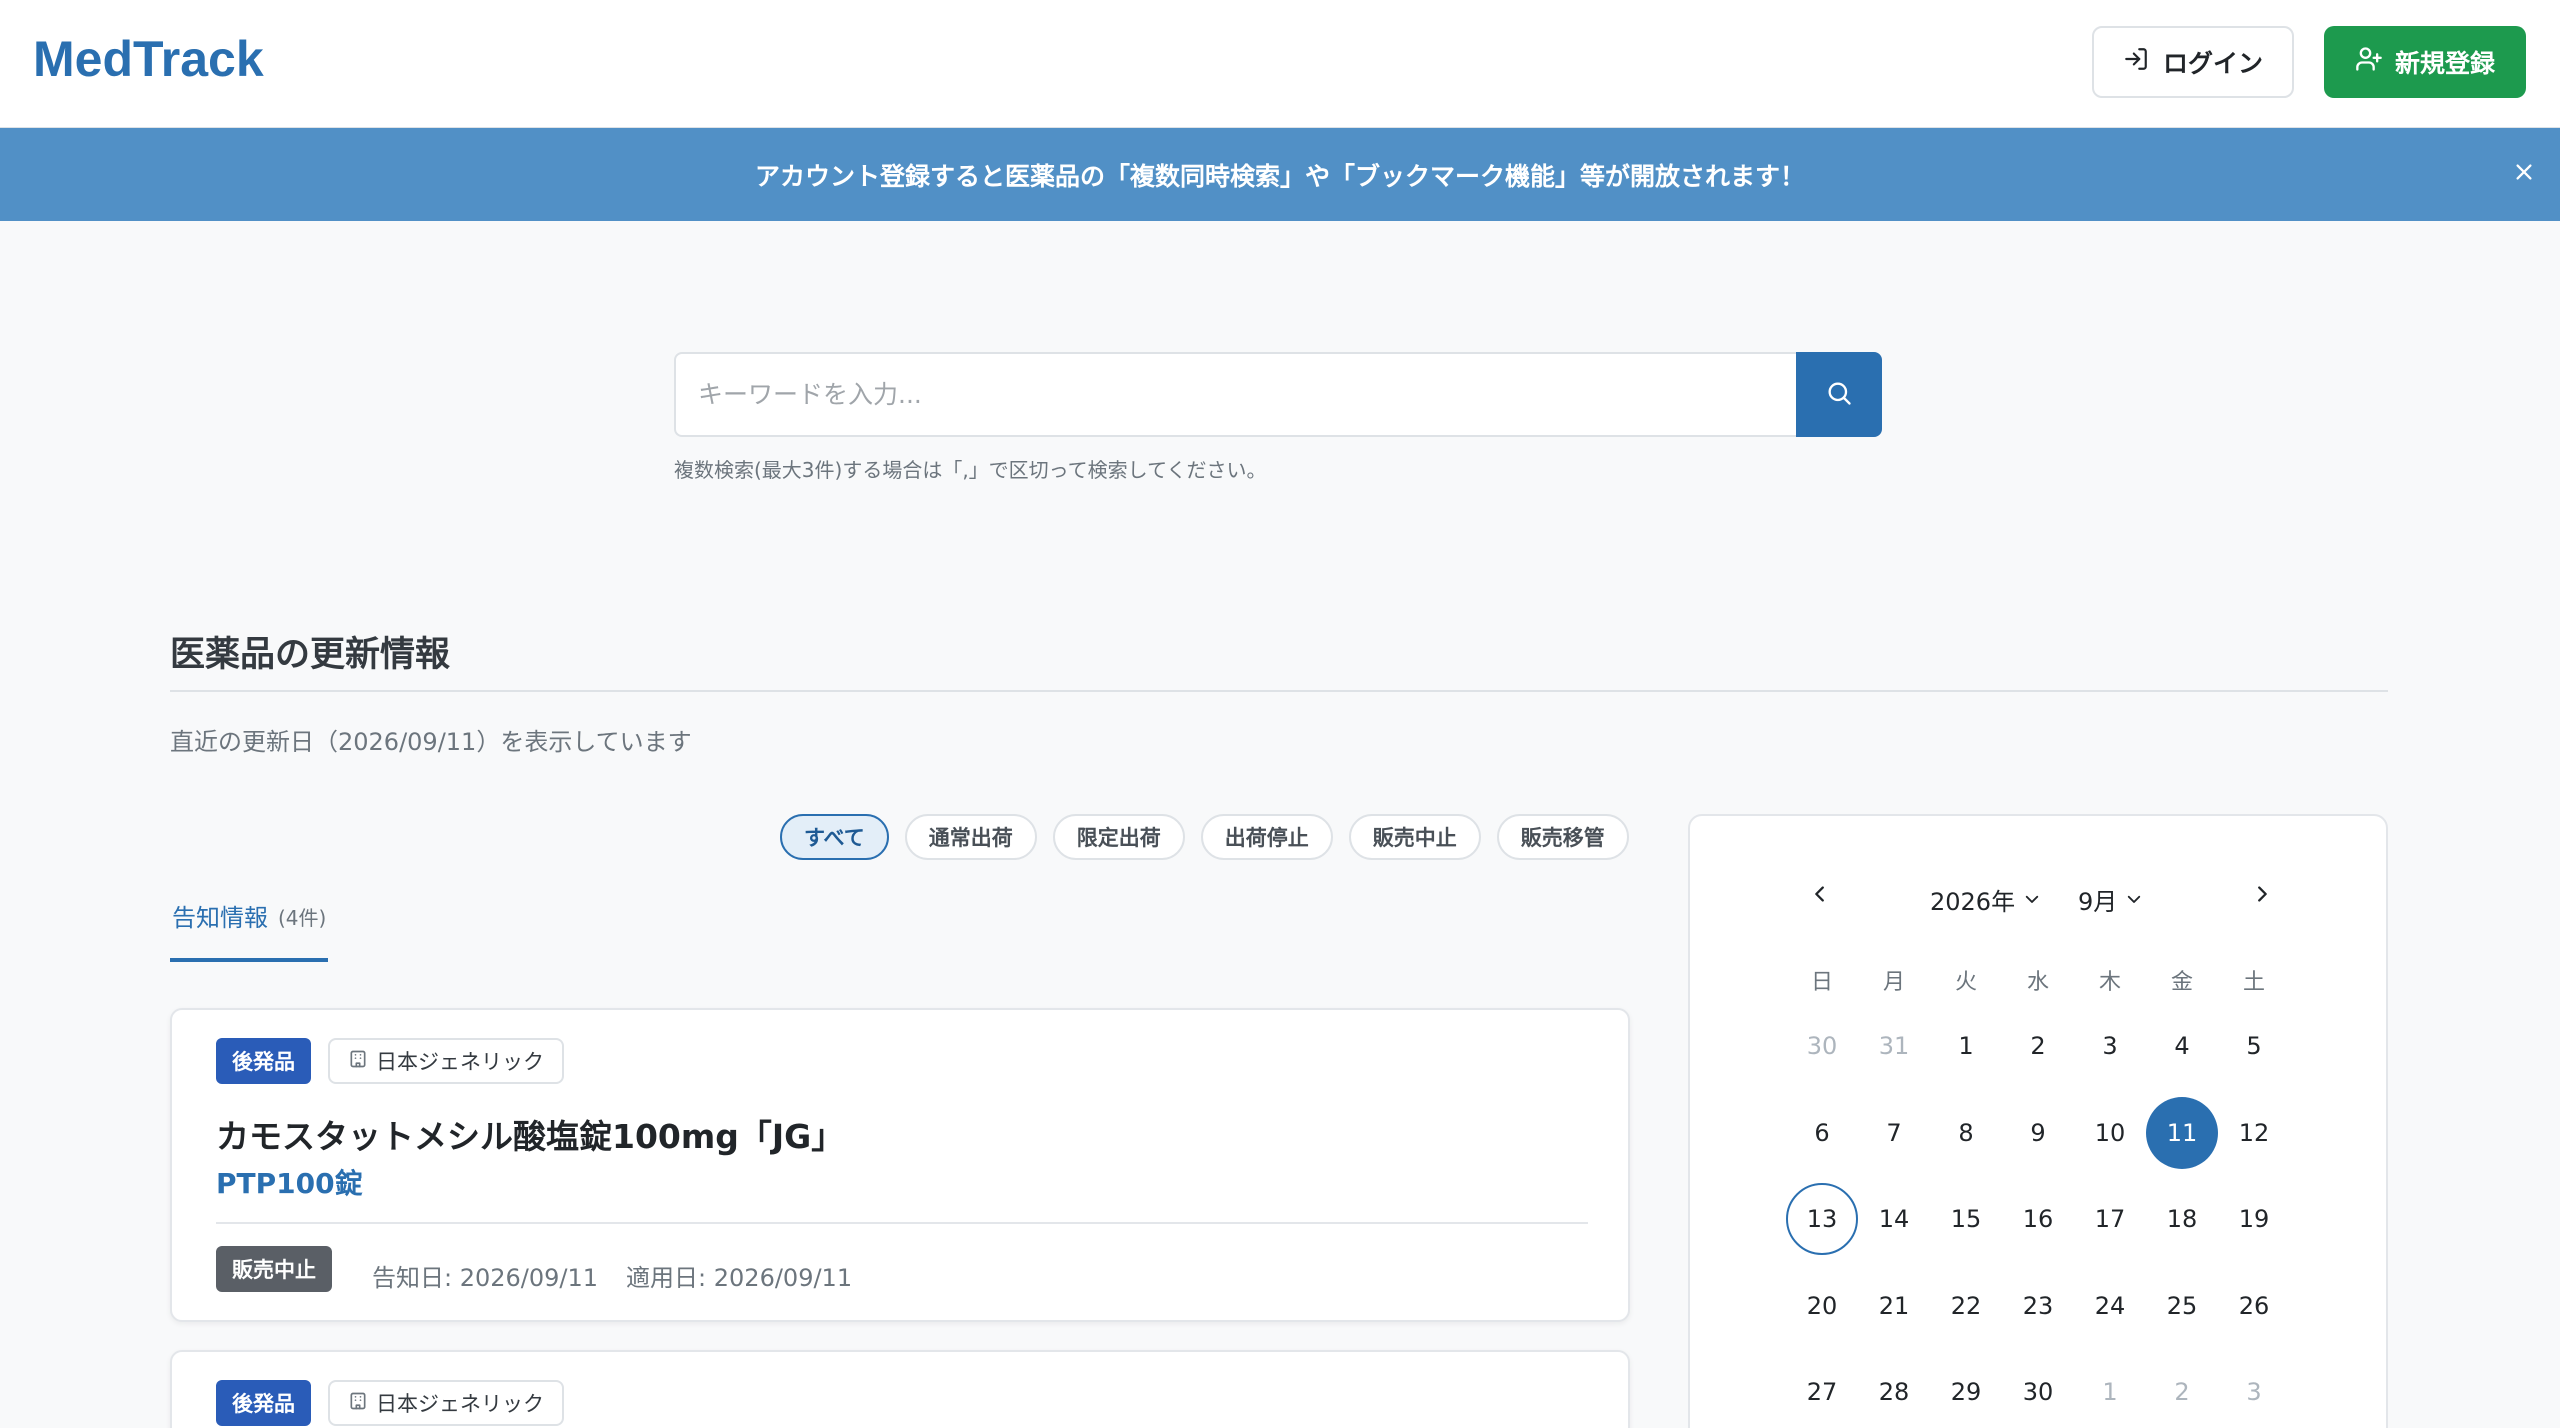 The height and width of the screenshot is (1428, 2560). Describe the element at coordinates (2254, 1219) in the screenshot. I see `calendar-day: 19` at that location.